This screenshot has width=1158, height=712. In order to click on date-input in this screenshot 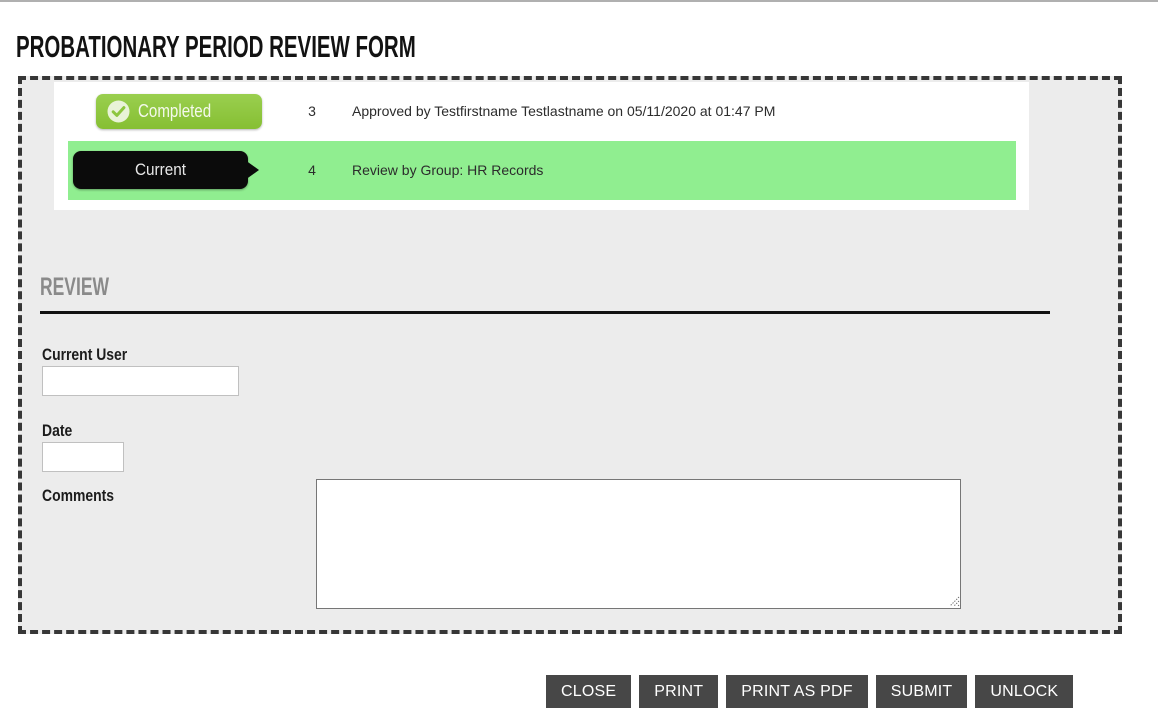, I will do `click(83, 457)`.